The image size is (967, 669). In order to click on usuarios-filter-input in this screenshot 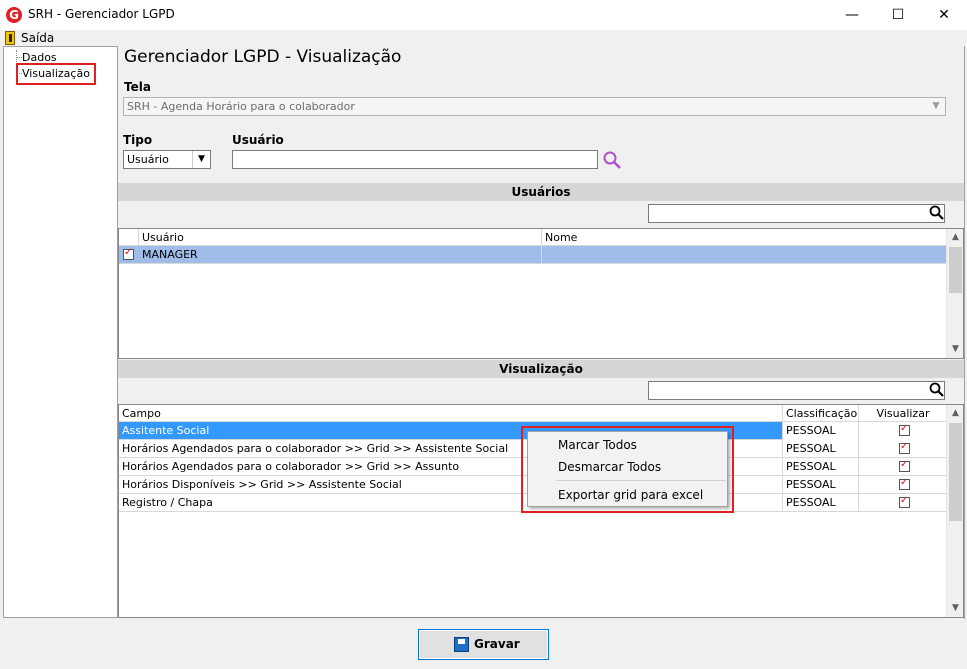, I will do `click(796, 213)`.